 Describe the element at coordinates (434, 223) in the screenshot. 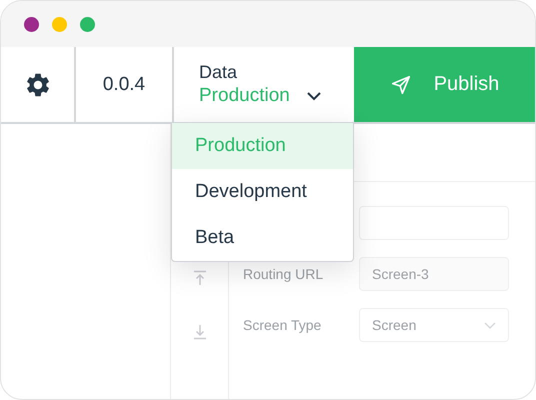

I see `input-field` at that location.